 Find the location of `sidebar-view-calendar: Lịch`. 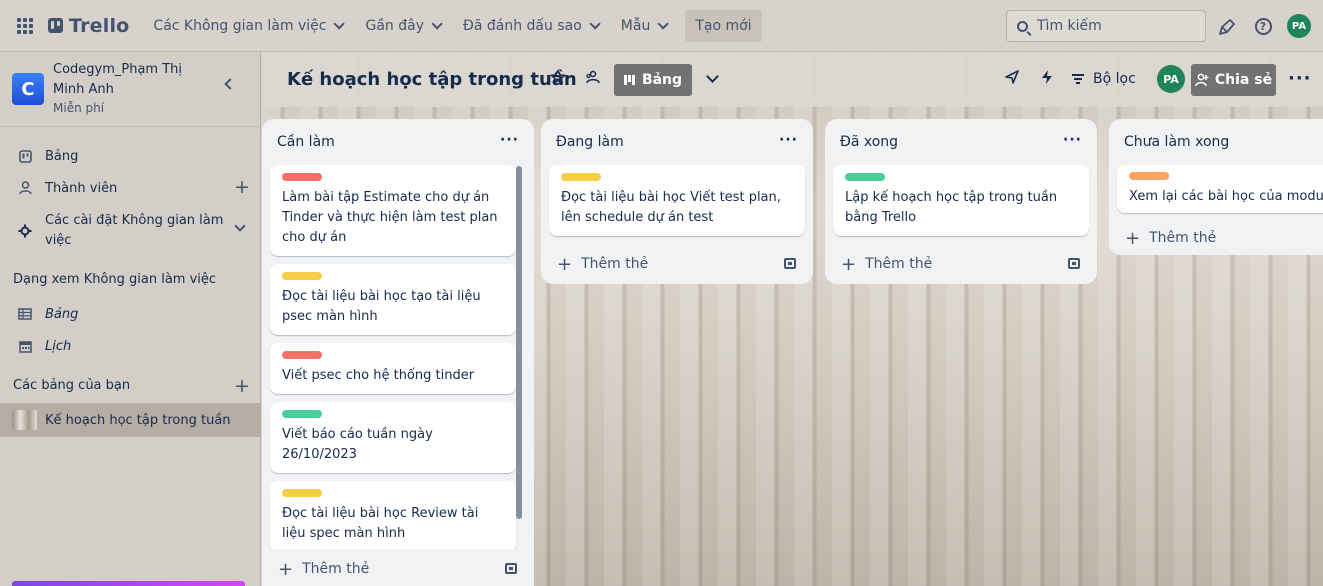

sidebar-view-calendar: Lịch is located at coordinates (130, 346).